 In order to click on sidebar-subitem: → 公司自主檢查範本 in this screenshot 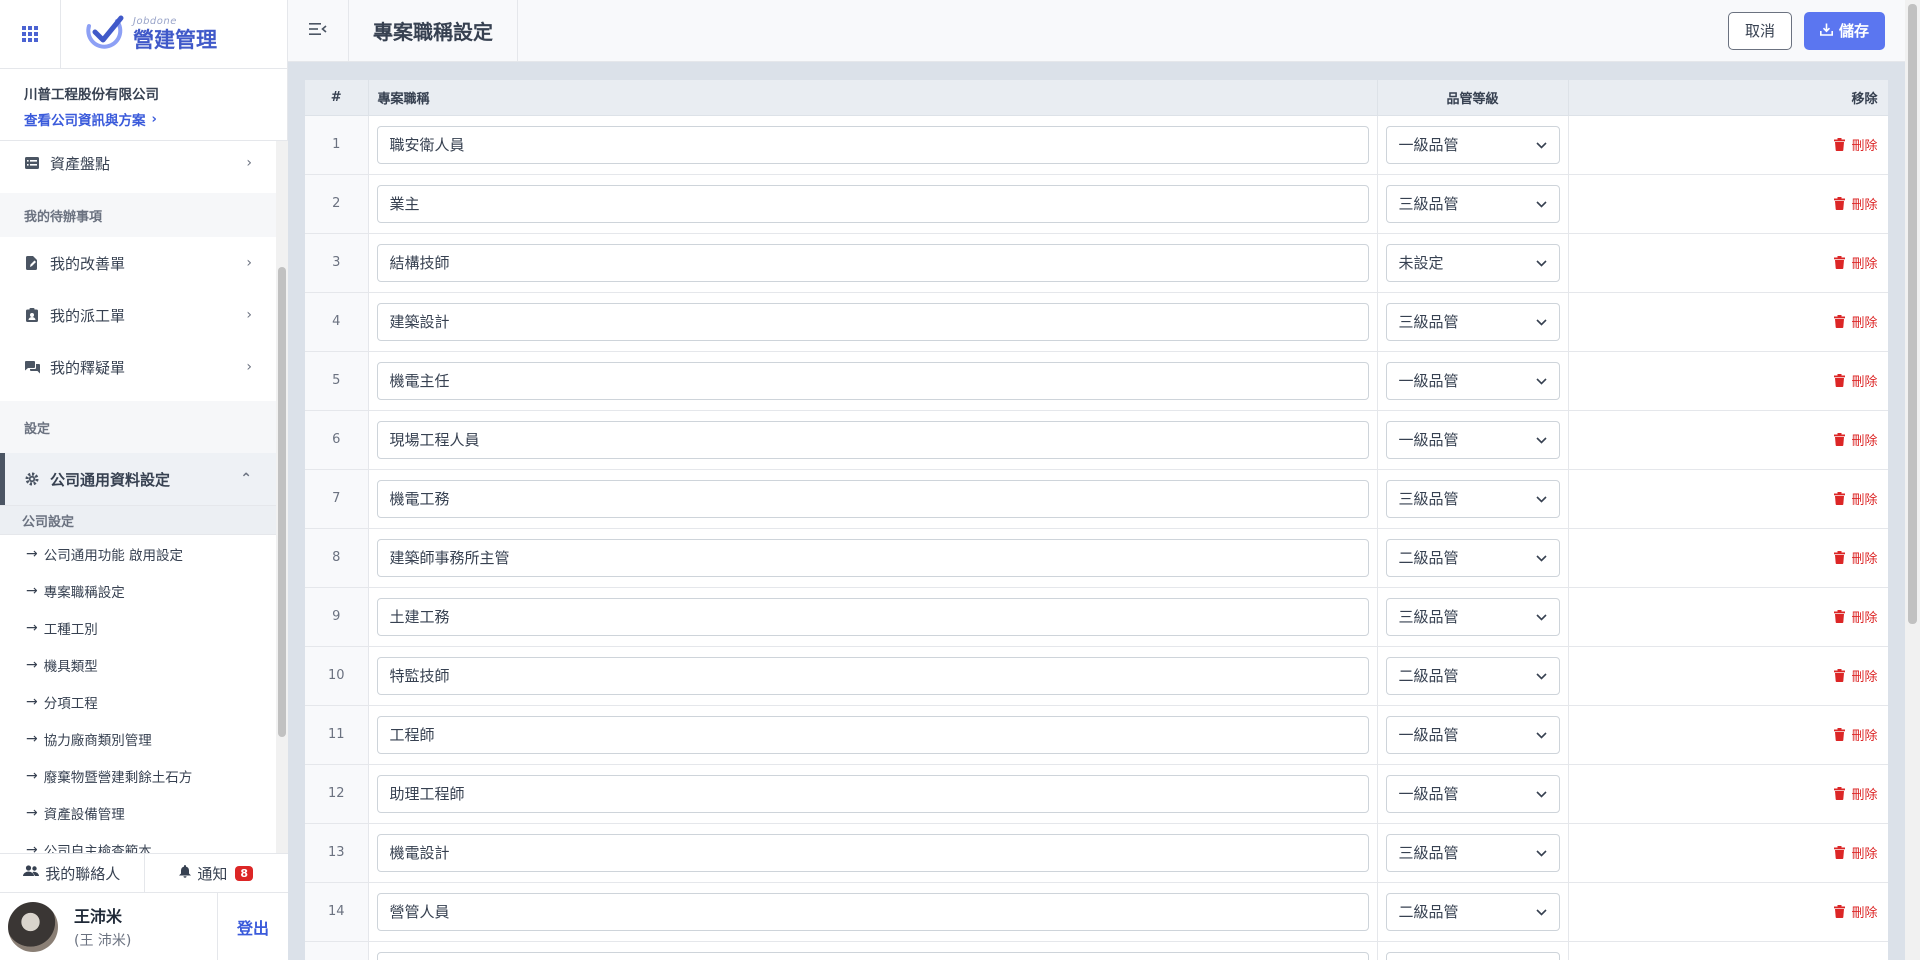, I will do `click(138, 842)`.